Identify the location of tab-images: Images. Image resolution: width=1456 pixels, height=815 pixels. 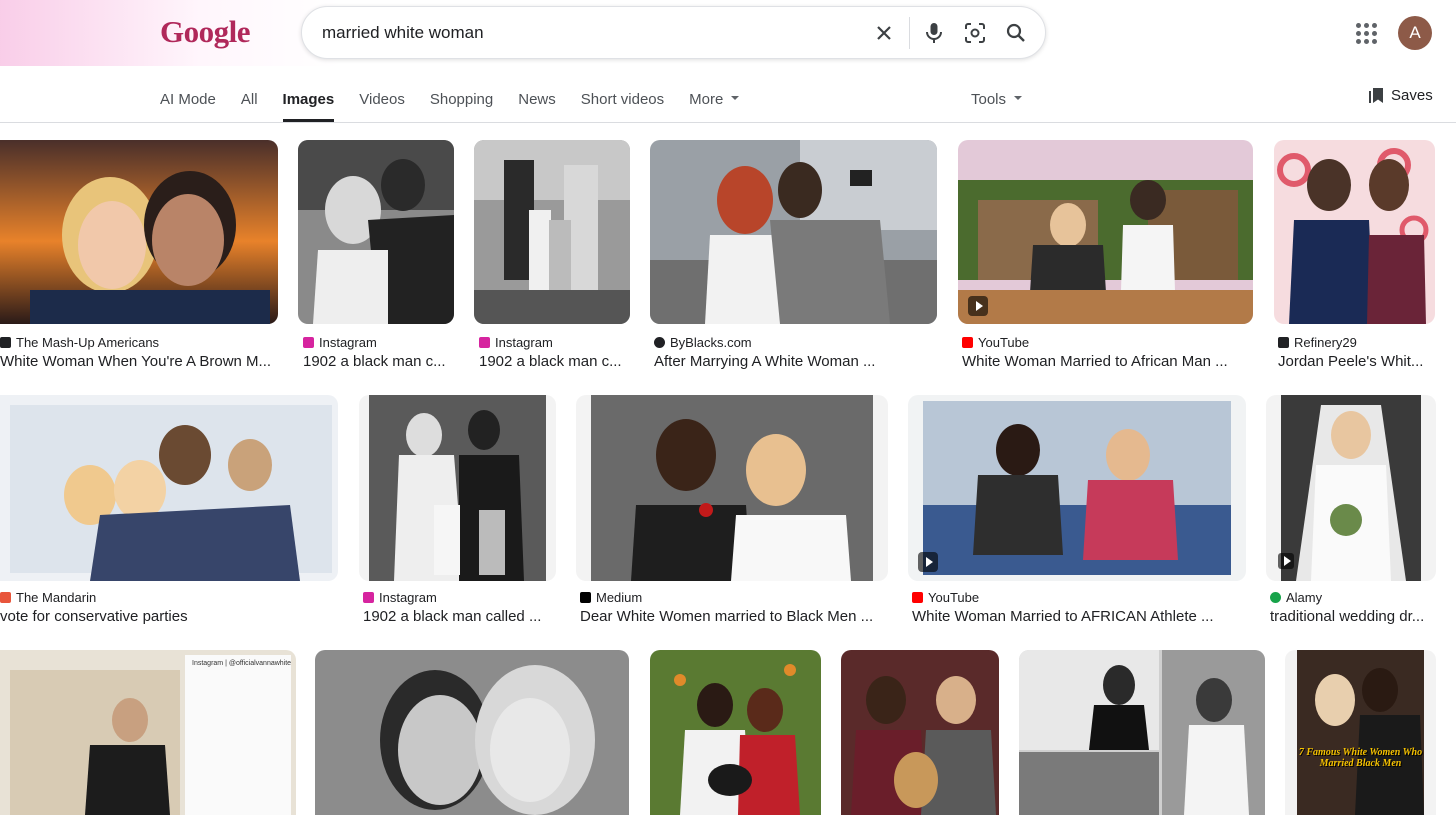
(308, 103).